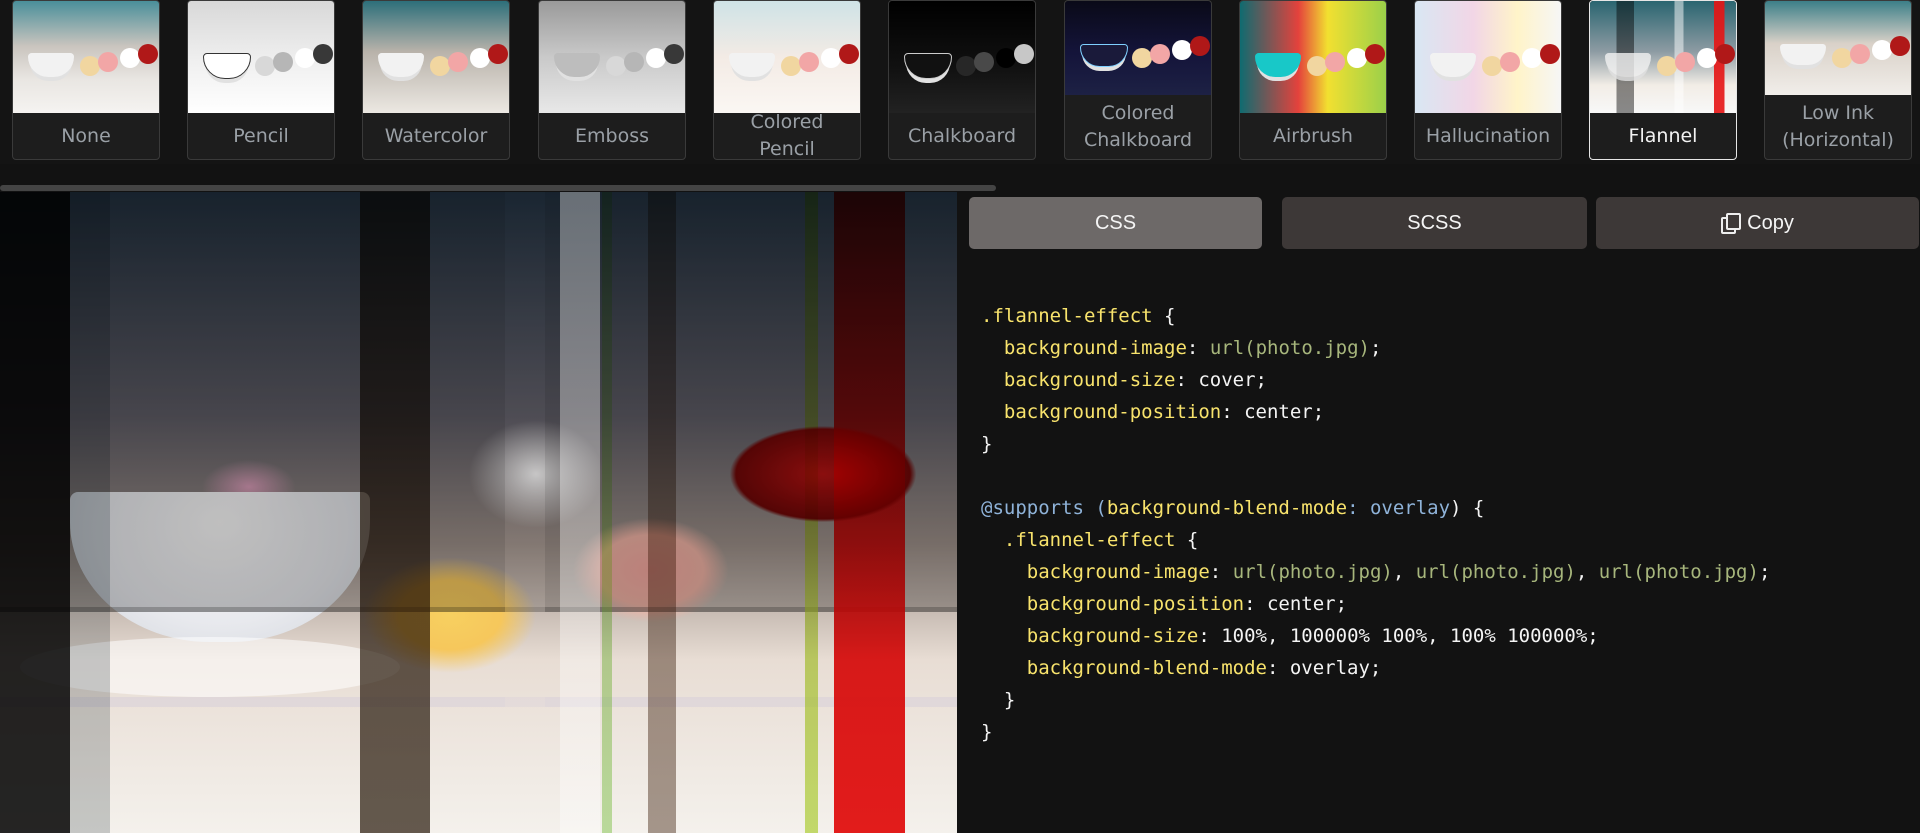  Describe the element at coordinates (261, 135) in the screenshot. I see `filter-label: Pencil` at that location.